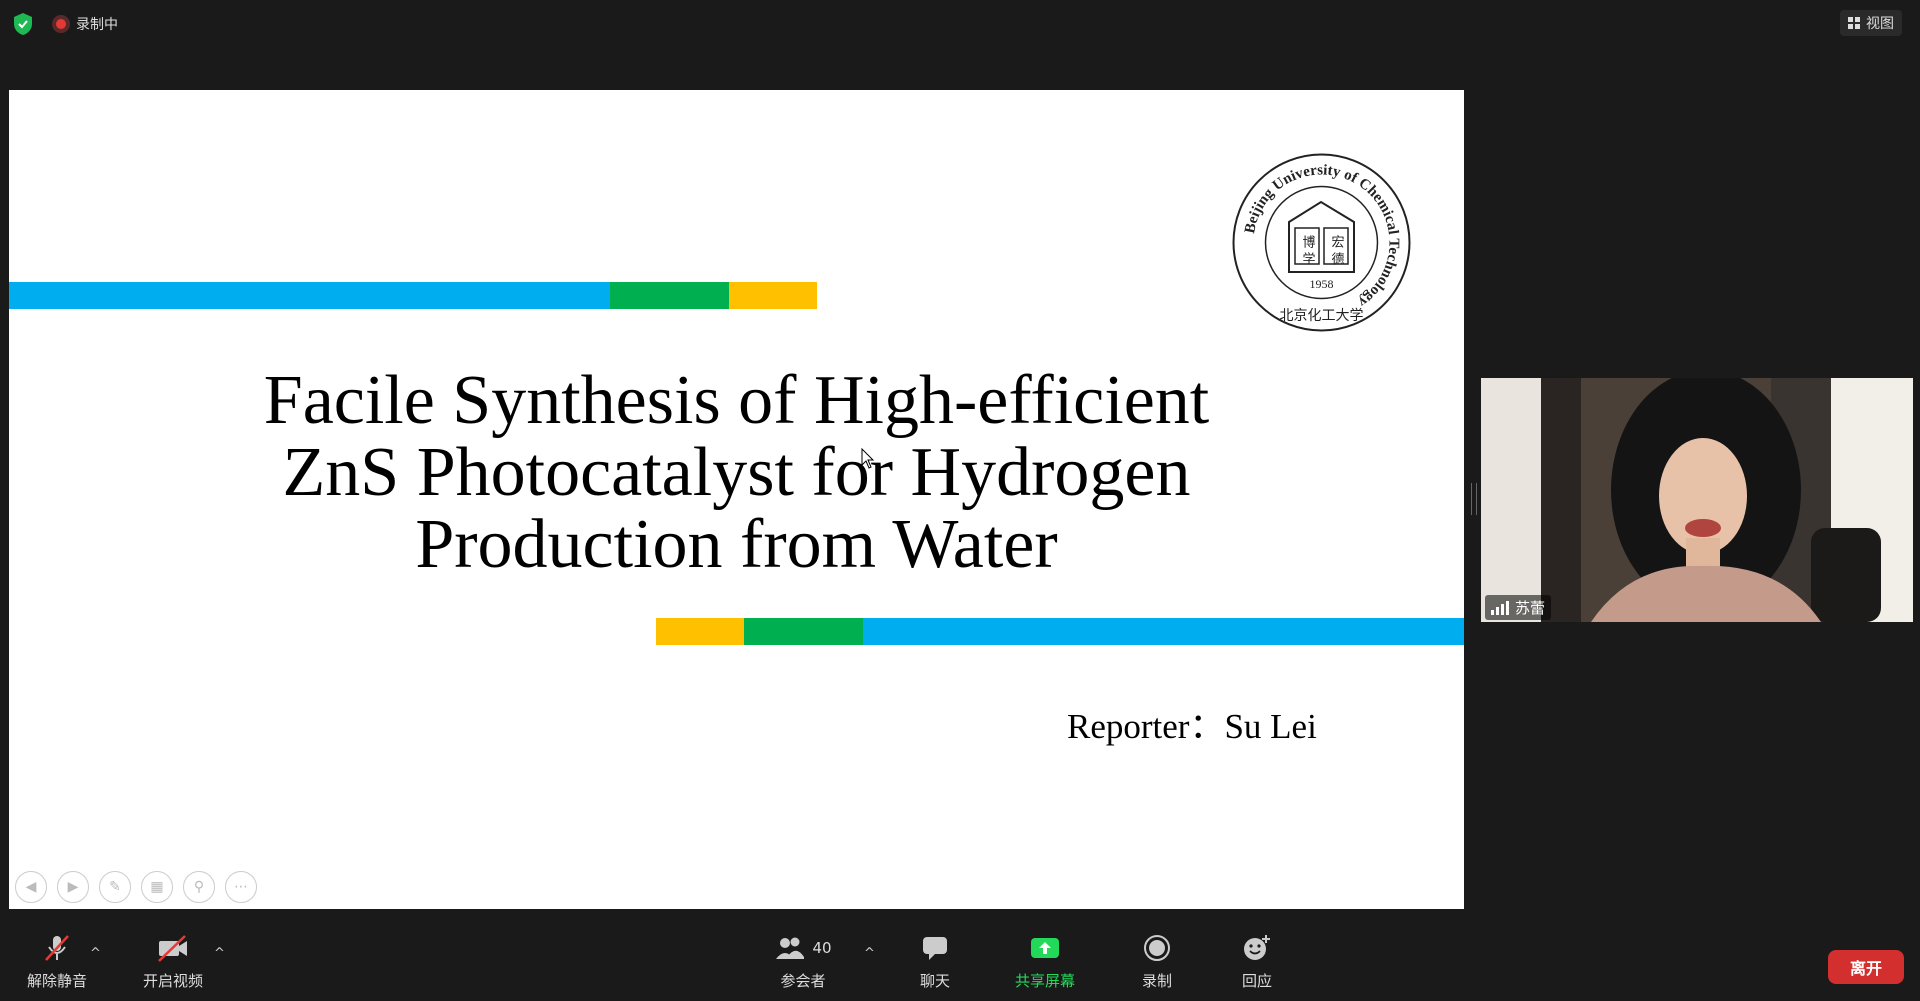 This screenshot has height=1001, width=1920. I want to click on share-screen-label: 共享屏幕, so click(1044, 981).